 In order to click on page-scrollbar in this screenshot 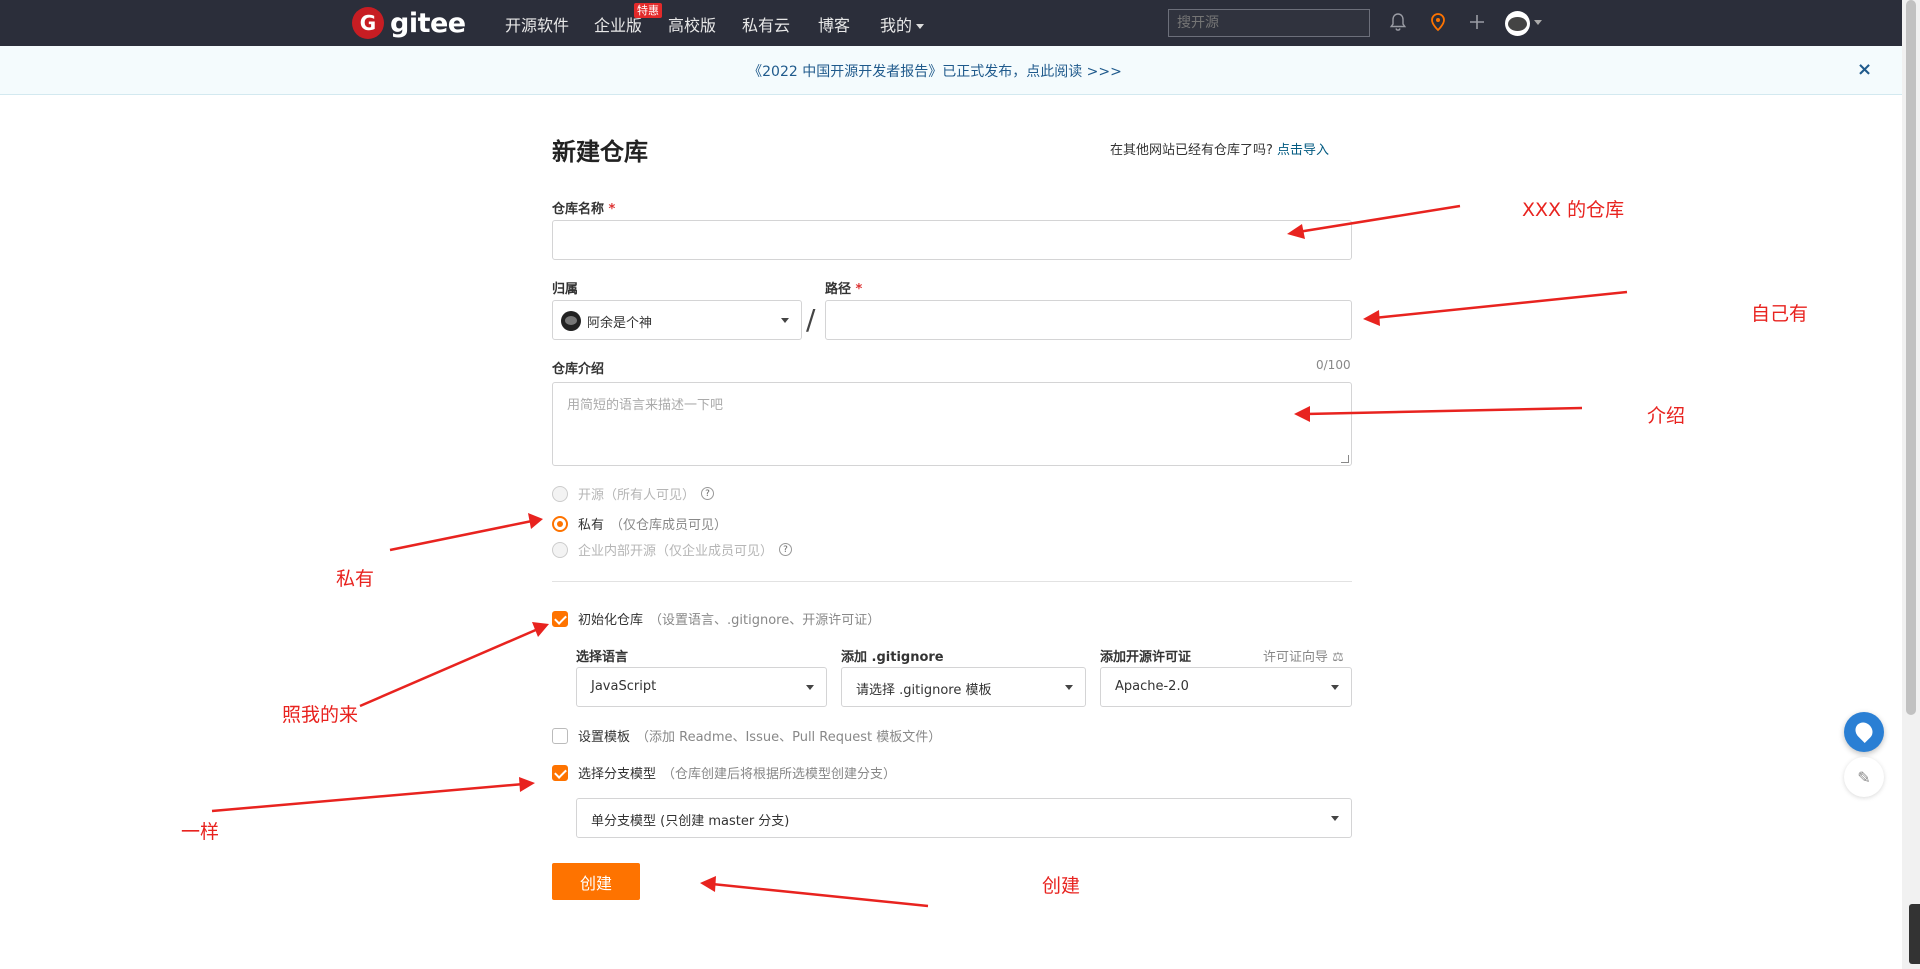, I will do `click(1911, 484)`.